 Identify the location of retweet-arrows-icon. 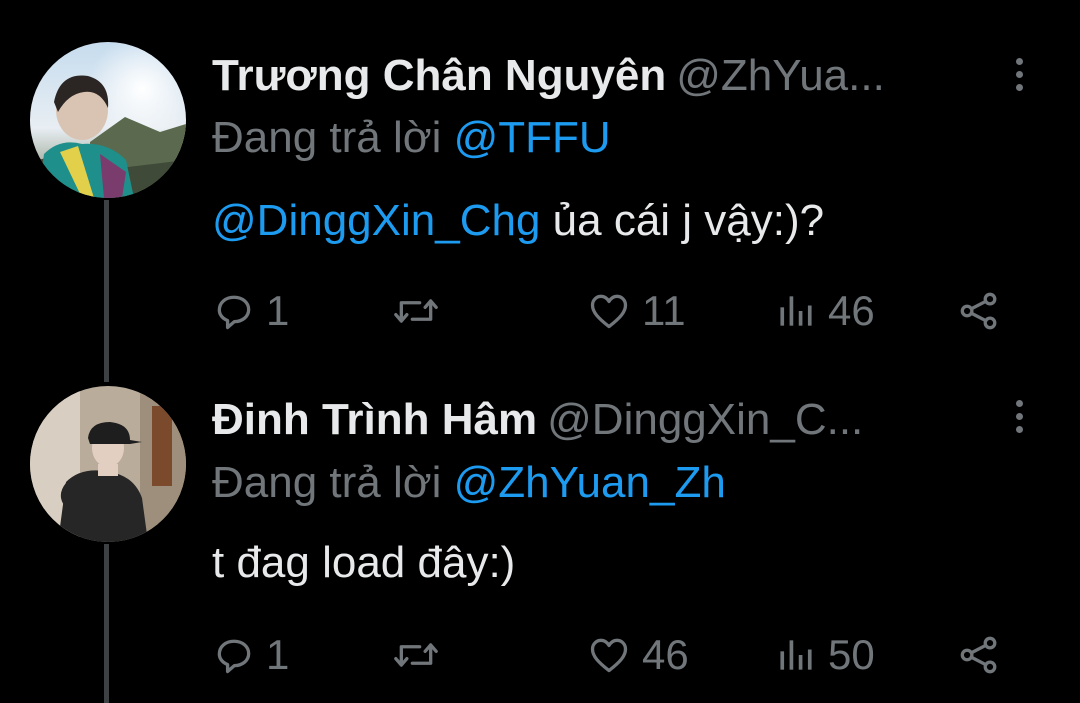
(416, 655).